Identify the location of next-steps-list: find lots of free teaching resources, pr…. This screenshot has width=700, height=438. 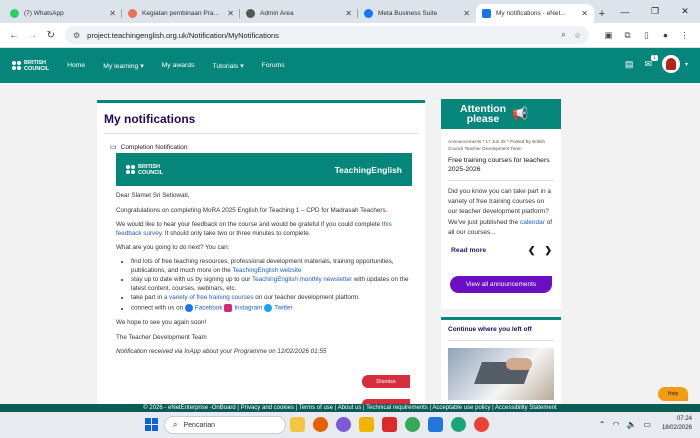
(271, 285).